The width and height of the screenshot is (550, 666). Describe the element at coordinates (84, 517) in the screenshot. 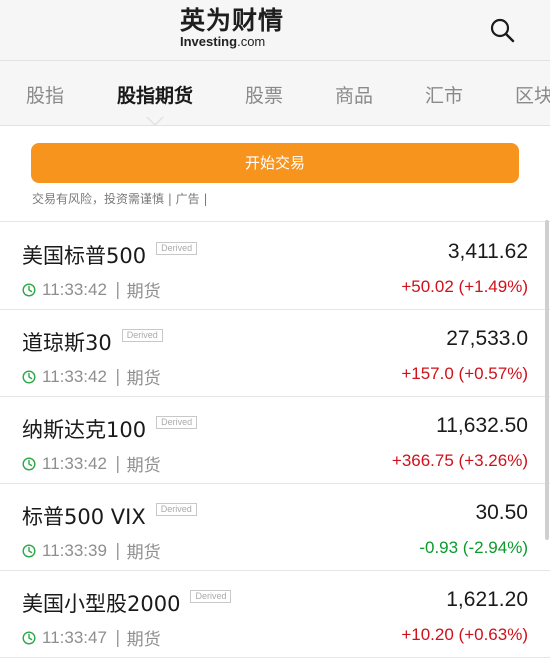

I see `instrument-name-text: 标普500 VIX` at that location.